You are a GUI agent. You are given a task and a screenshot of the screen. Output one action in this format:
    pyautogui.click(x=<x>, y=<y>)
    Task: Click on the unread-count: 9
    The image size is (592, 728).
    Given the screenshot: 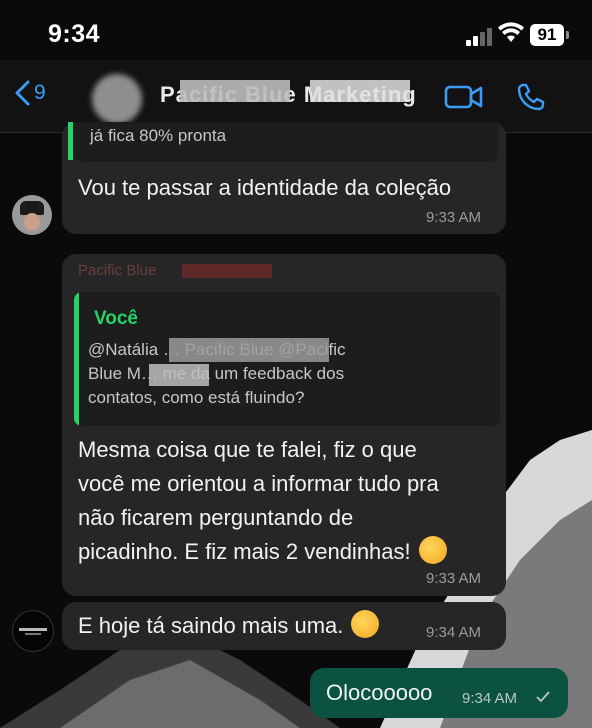 What is the action you would take?
    pyautogui.click(x=40, y=92)
    